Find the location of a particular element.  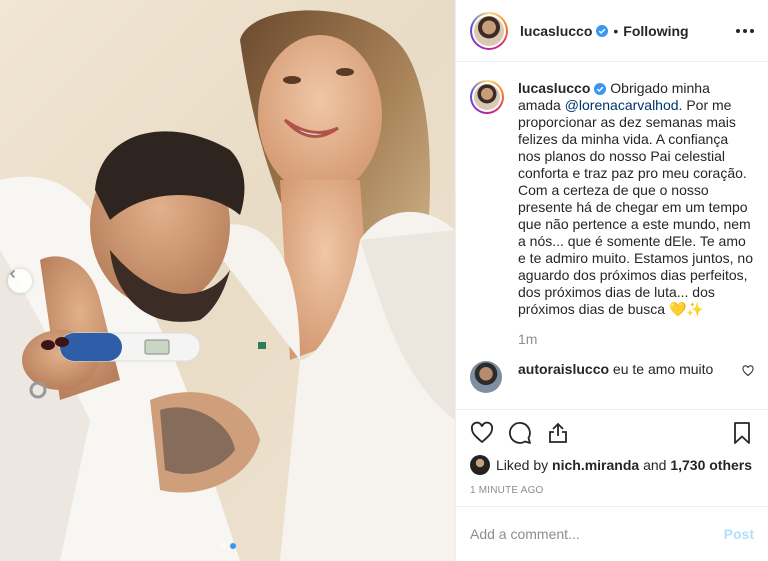

carousel-dot-active is located at coordinates (232, 546).